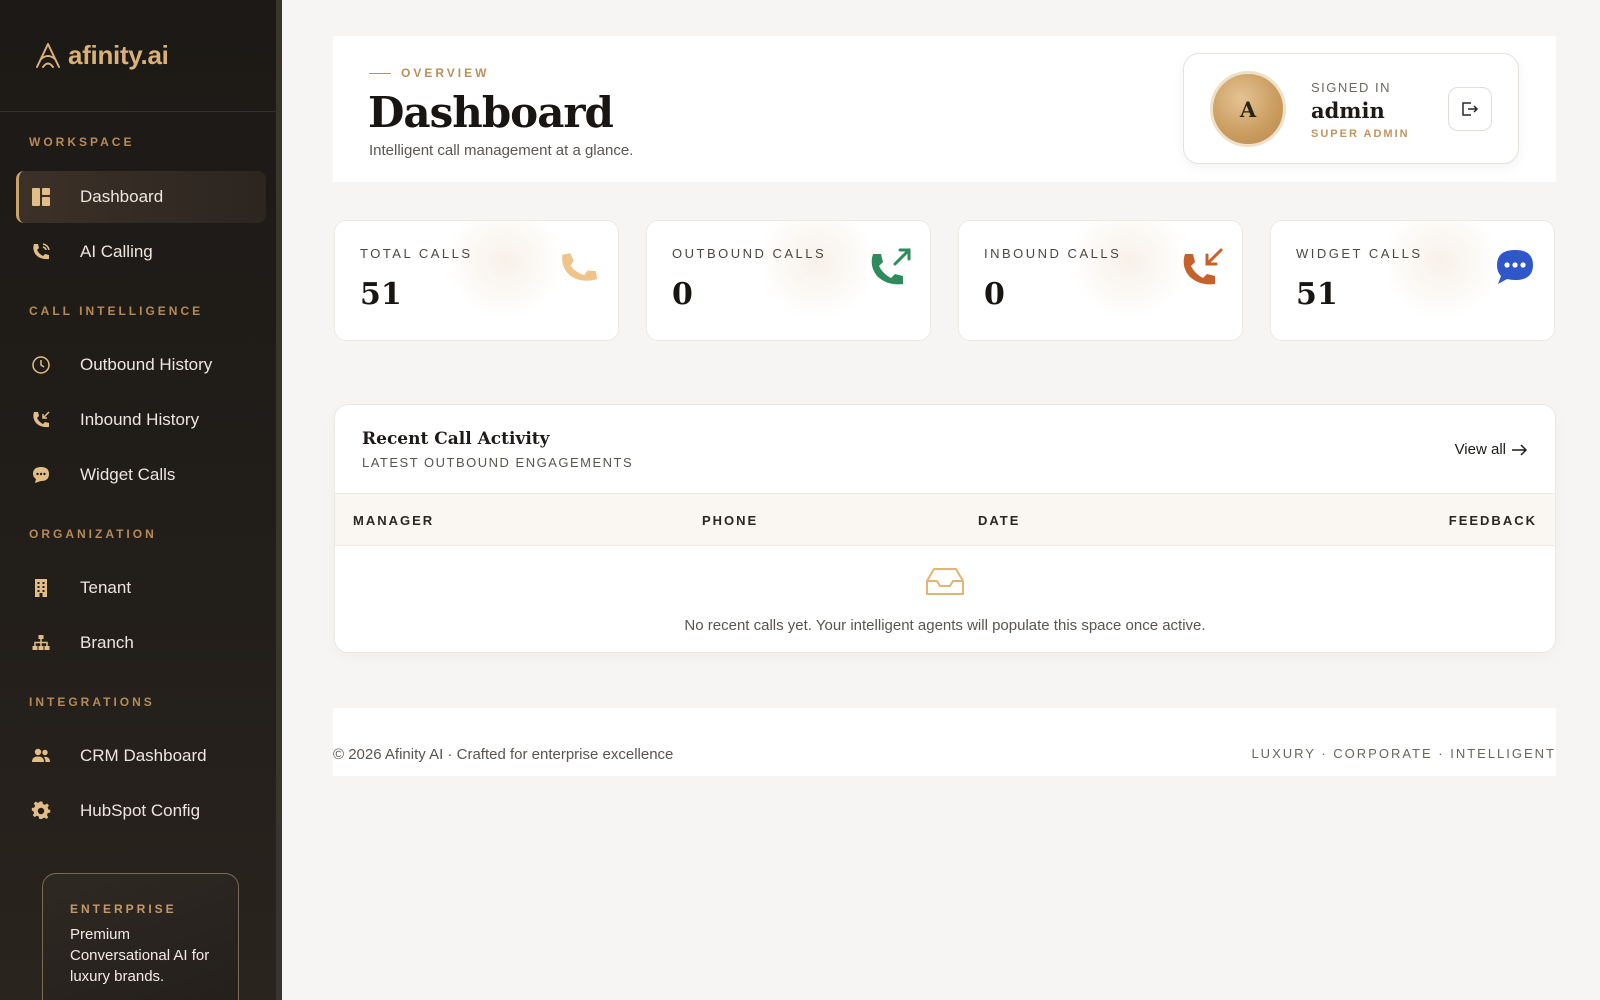  What do you see at coordinates (476, 280) in the screenshot?
I see `stat-card-total-calls: TOTAL CALLS 51` at bounding box center [476, 280].